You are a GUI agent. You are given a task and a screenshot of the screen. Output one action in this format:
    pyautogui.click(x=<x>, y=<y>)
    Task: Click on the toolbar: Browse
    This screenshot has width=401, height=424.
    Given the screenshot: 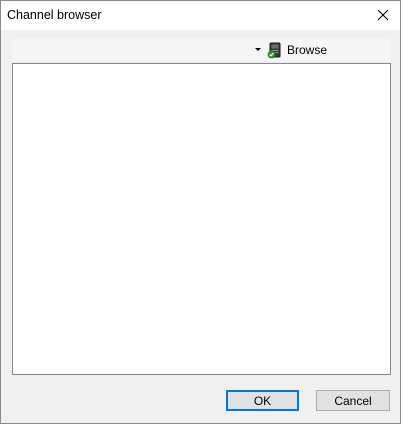 What is the action you would take?
    pyautogui.click(x=201, y=50)
    